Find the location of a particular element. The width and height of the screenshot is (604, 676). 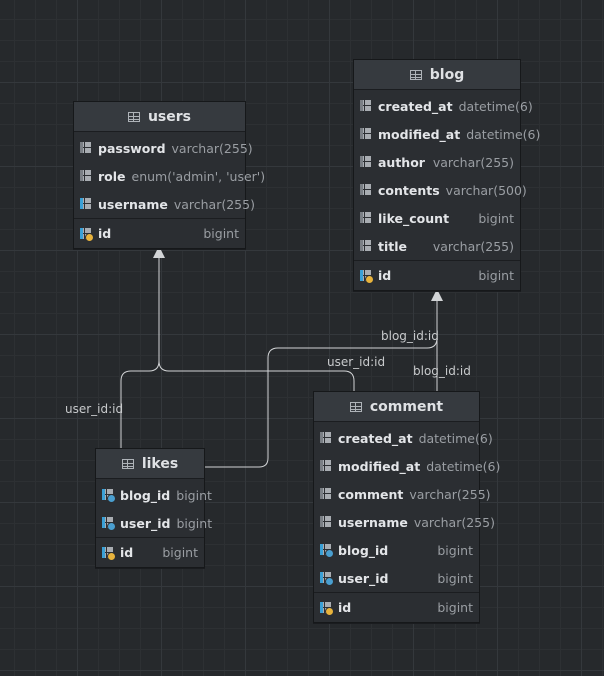

column-name: role is located at coordinates (112, 176).